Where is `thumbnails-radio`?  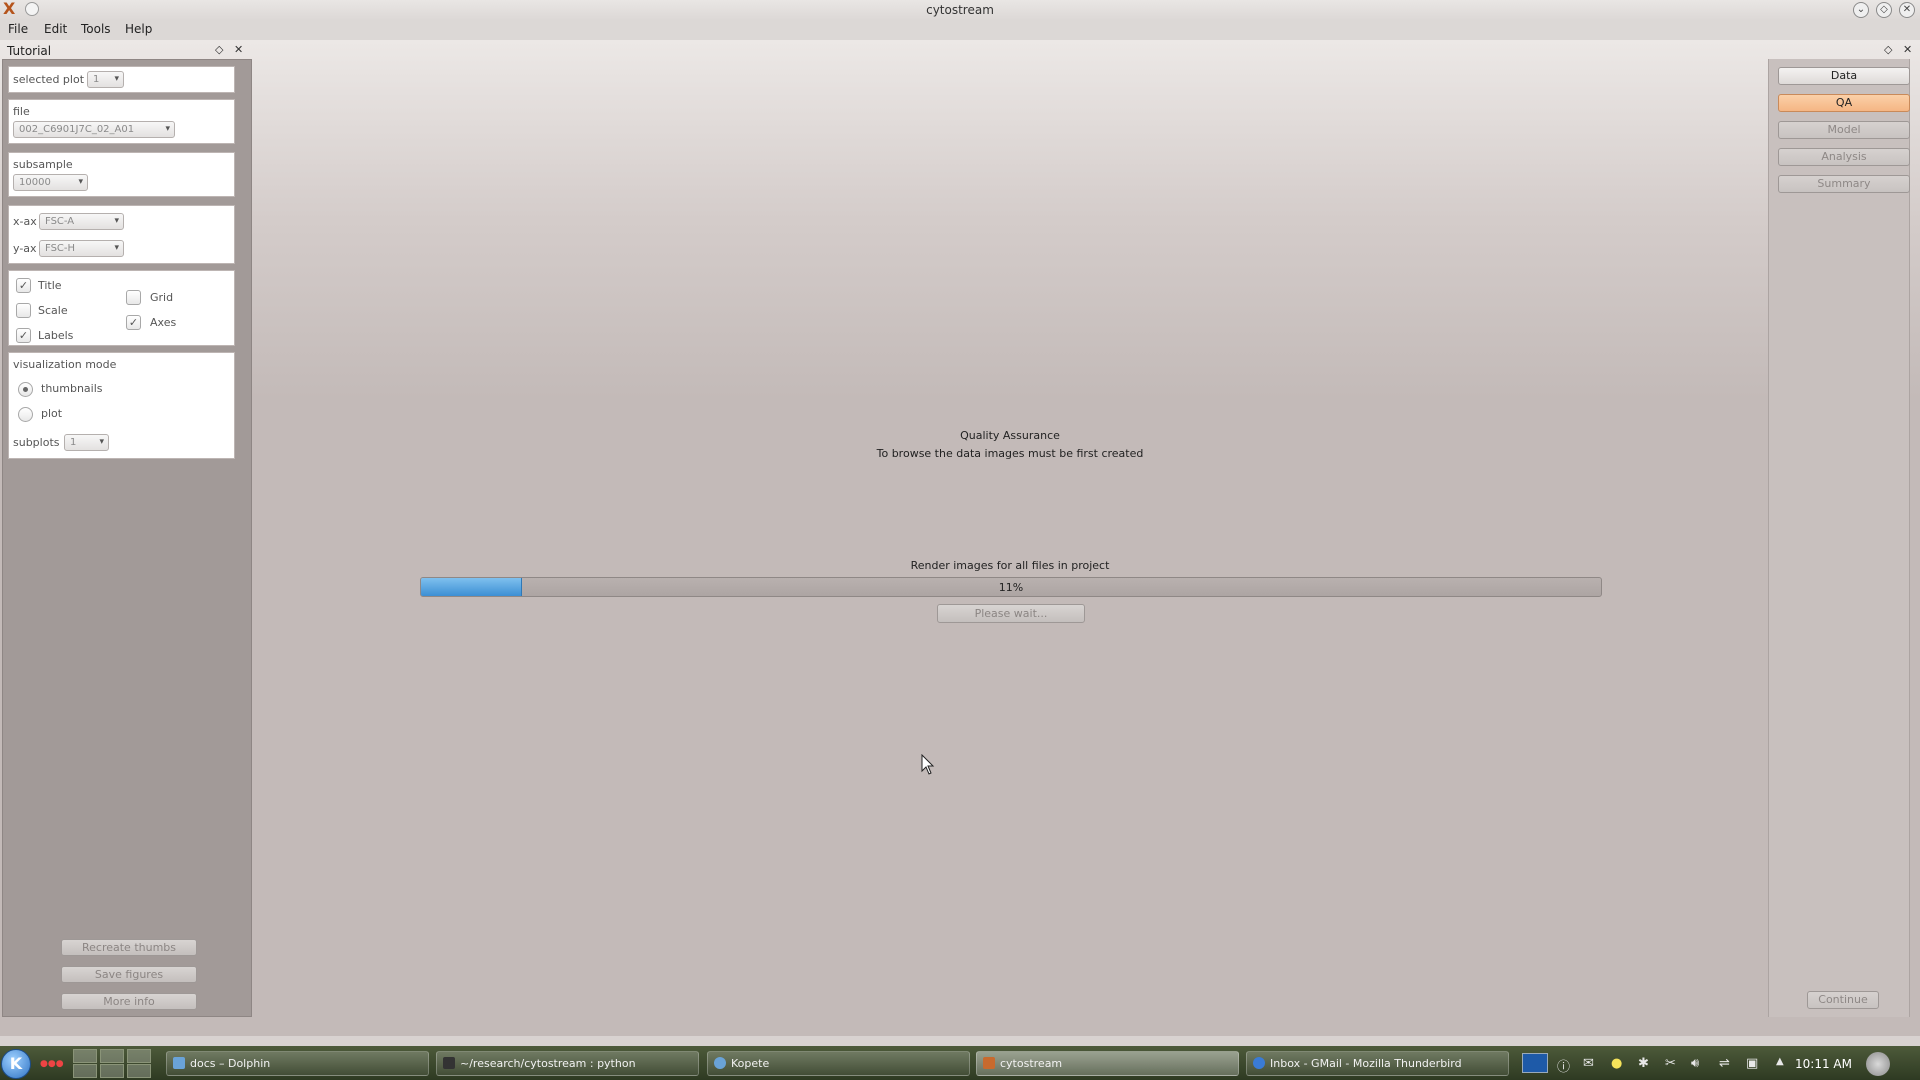 thumbnails-radio is located at coordinates (25, 389).